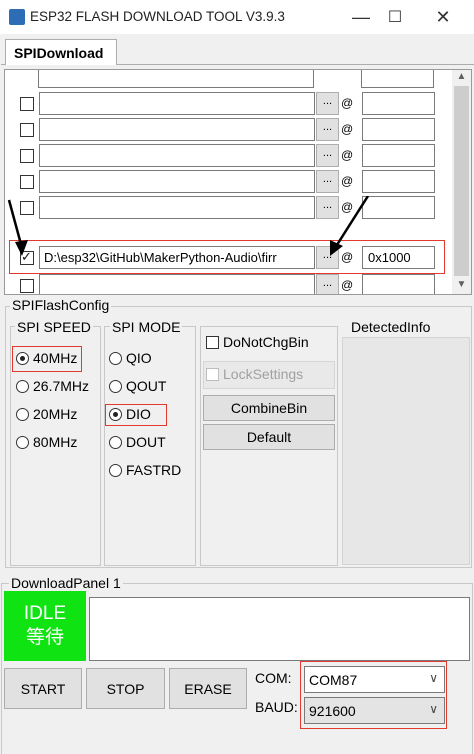  Describe the element at coordinates (269, 408) in the screenshot. I see `combinebin-button: CombineBin` at that location.